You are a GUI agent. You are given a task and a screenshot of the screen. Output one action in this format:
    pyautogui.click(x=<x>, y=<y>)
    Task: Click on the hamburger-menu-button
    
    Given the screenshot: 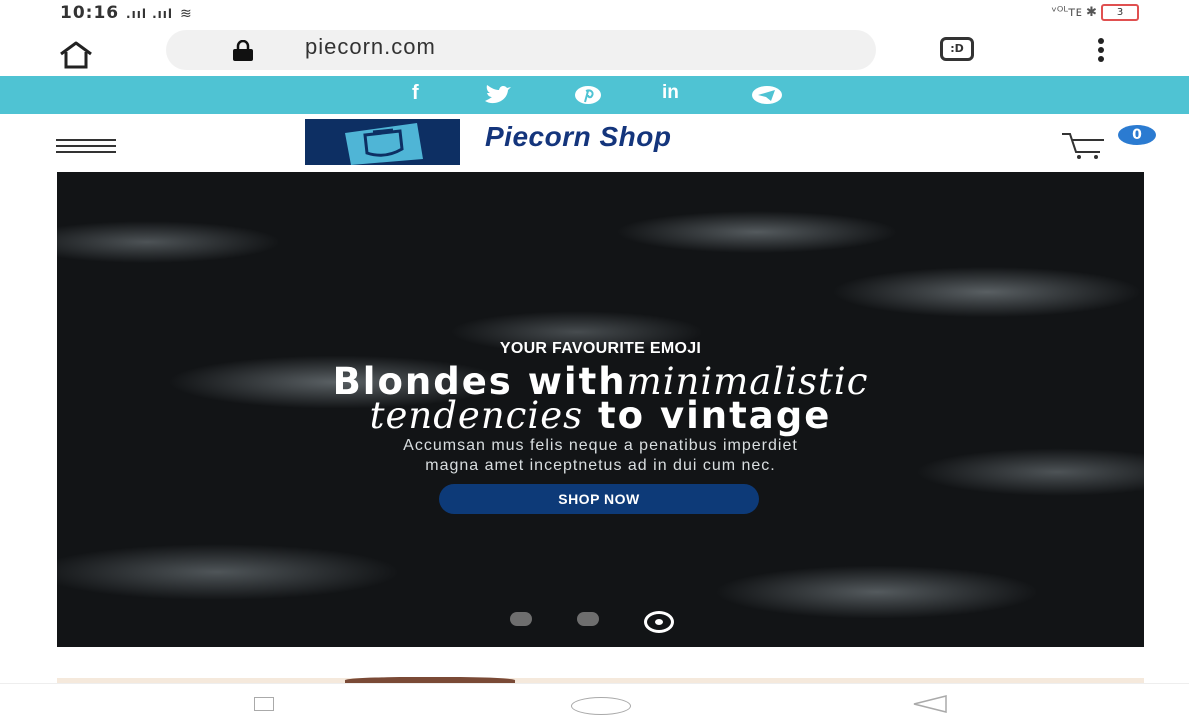 What is the action you would take?
    pyautogui.click(x=86, y=145)
    